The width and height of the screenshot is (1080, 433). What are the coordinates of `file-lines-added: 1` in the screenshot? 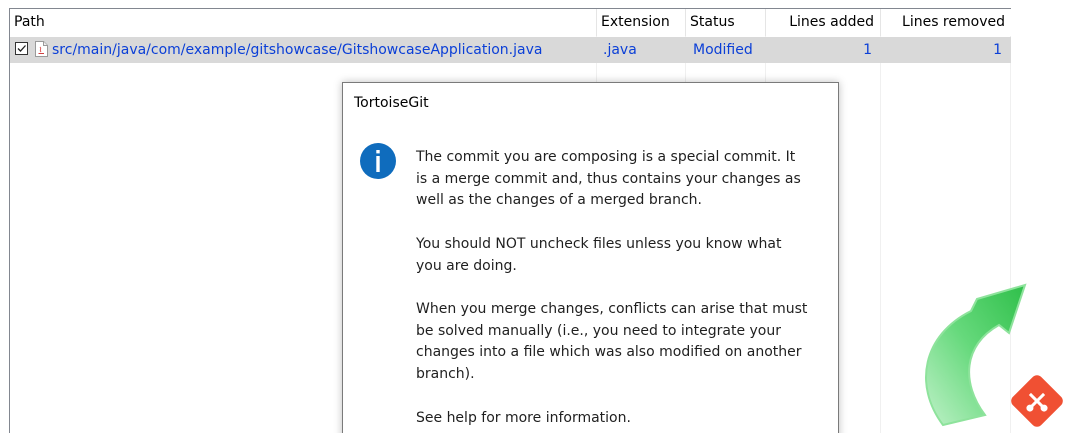 It's located at (867, 50).